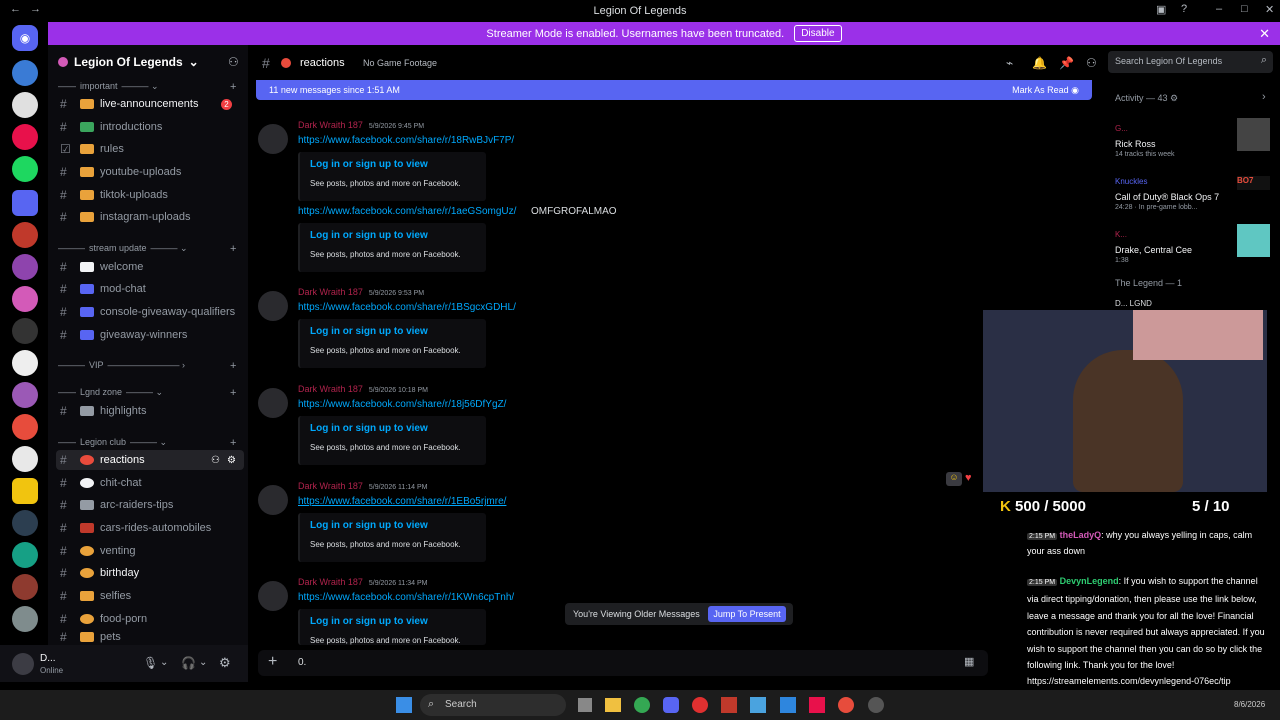 The image size is (1280, 720). I want to click on message-author: Dark Wraith 187 5/9/2026 10:18 PM, so click(363, 389).